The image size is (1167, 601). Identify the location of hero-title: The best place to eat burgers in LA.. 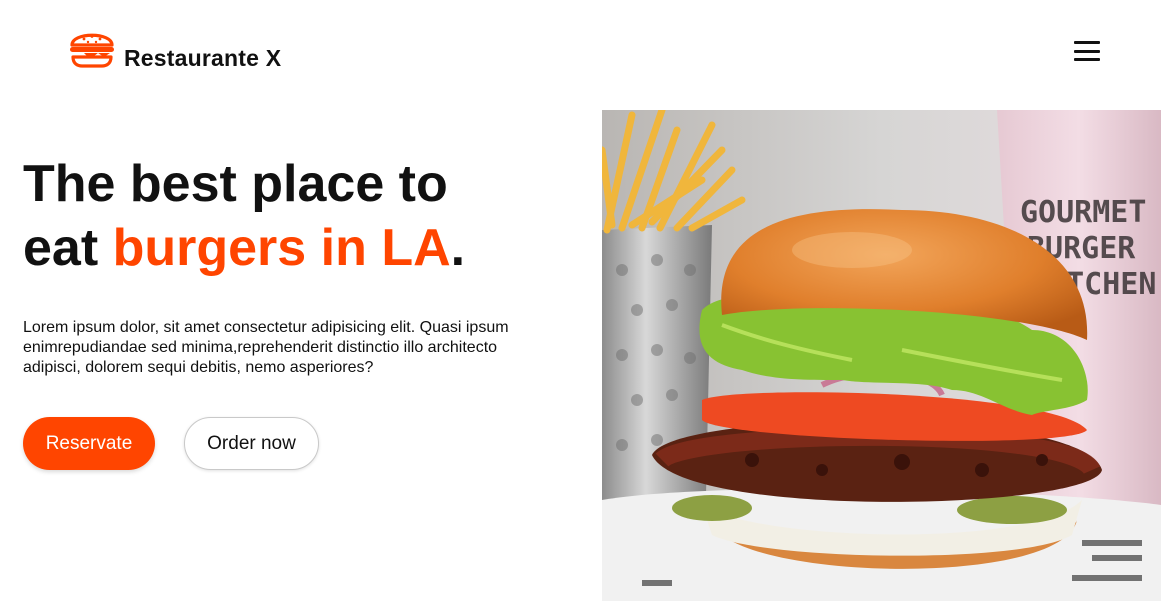
(303, 216).